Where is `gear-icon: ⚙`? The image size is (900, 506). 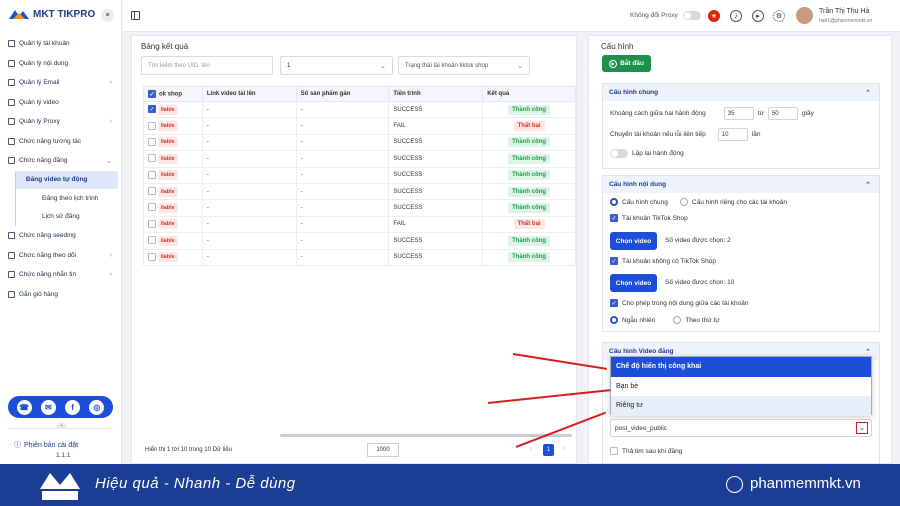
gear-icon: ⚙ is located at coordinates (779, 16).